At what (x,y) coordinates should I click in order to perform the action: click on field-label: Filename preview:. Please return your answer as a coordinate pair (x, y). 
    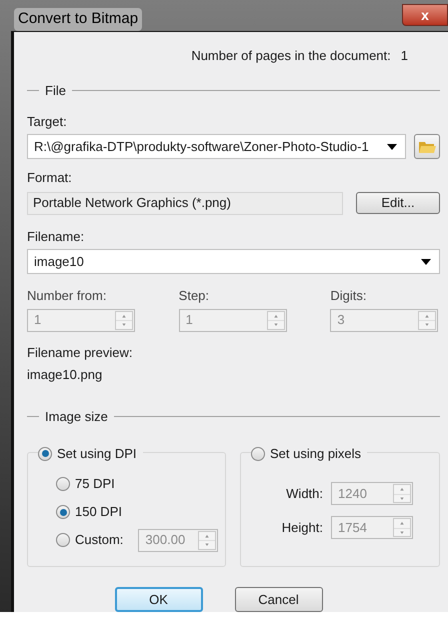
    Looking at the image, I should click on (80, 353).